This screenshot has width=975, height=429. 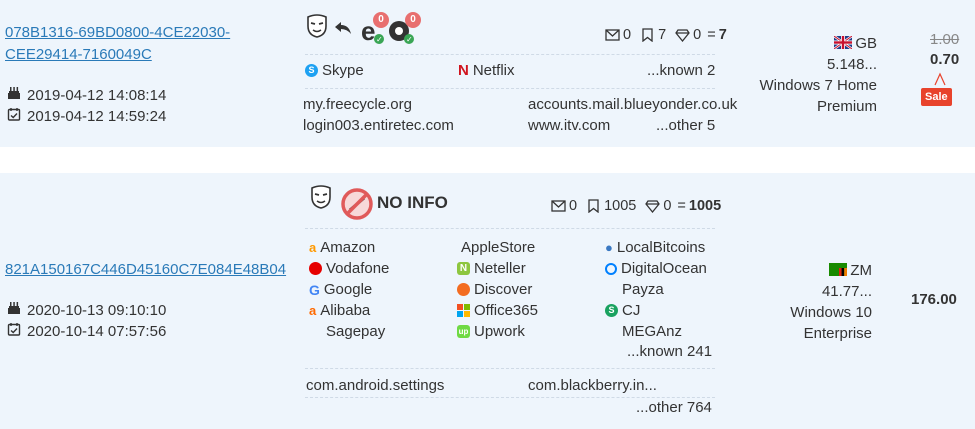 I want to click on service-name: Alibaba, so click(x=345, y=310).